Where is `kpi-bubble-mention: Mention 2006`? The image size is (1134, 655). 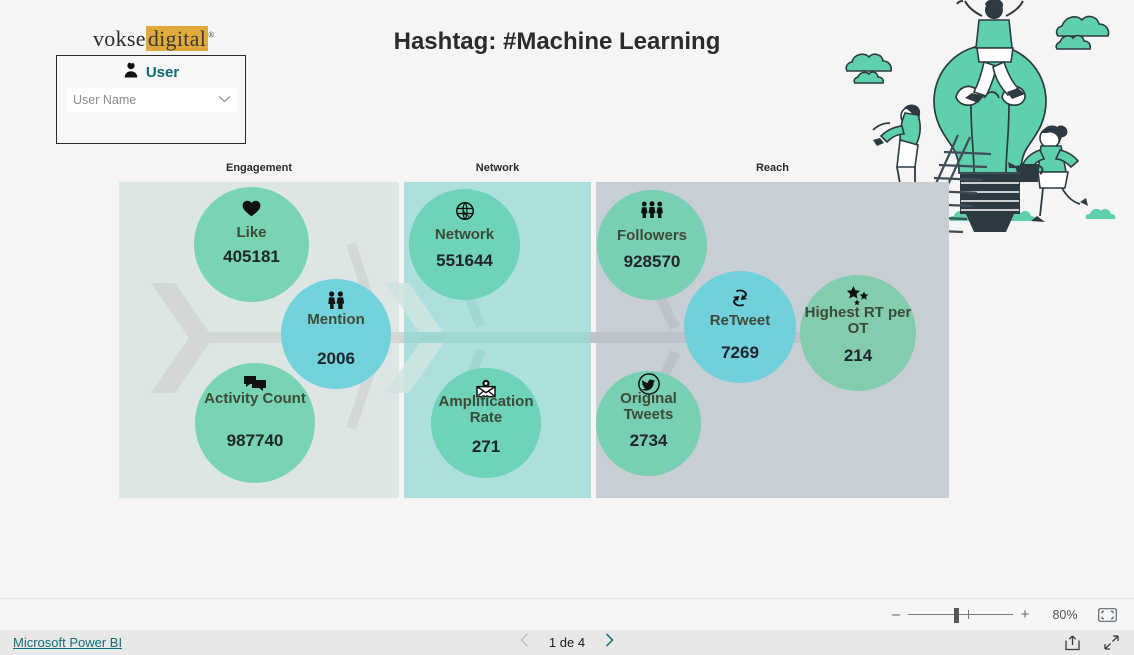
kpi-bubble-mention: Mention 2006 is located at coordinates (336, 334).